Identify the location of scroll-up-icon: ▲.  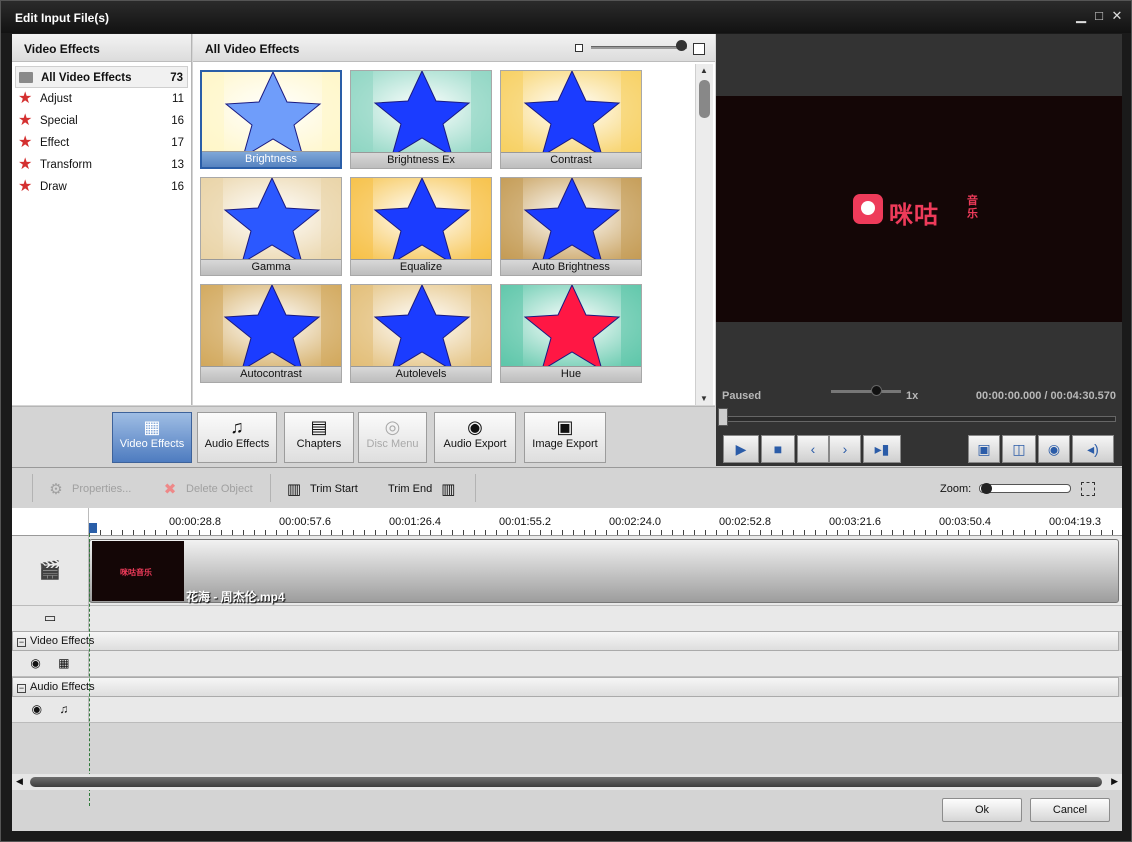
(704, 70).